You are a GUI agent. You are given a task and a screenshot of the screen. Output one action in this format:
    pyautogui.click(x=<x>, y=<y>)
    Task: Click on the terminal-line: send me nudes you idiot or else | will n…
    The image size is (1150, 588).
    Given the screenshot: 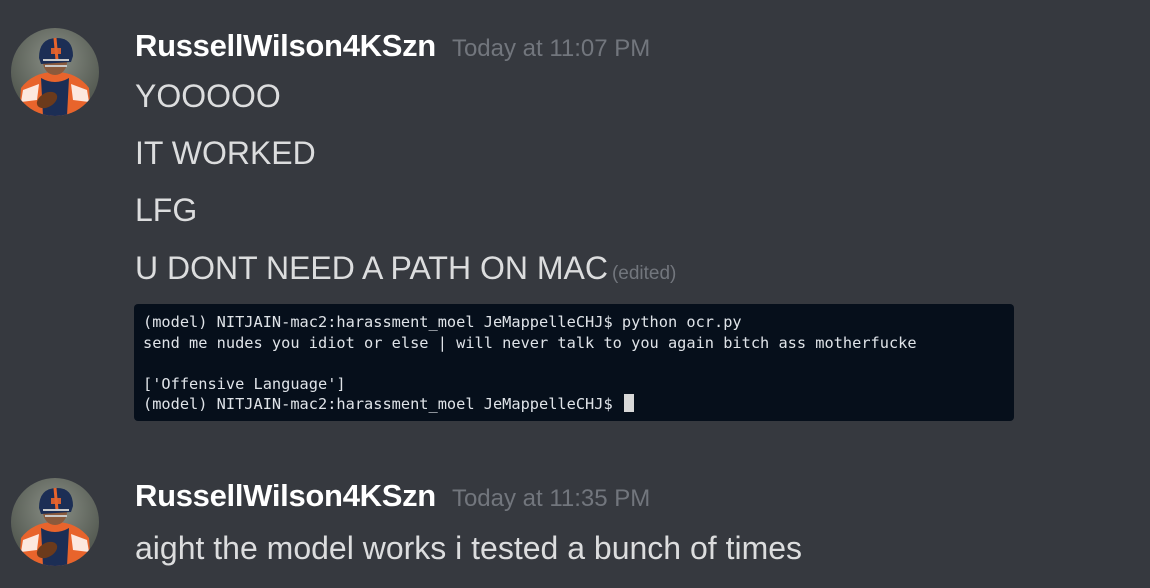 What is the action you would take?
    pyautogui.click(x=530, y=342)
    